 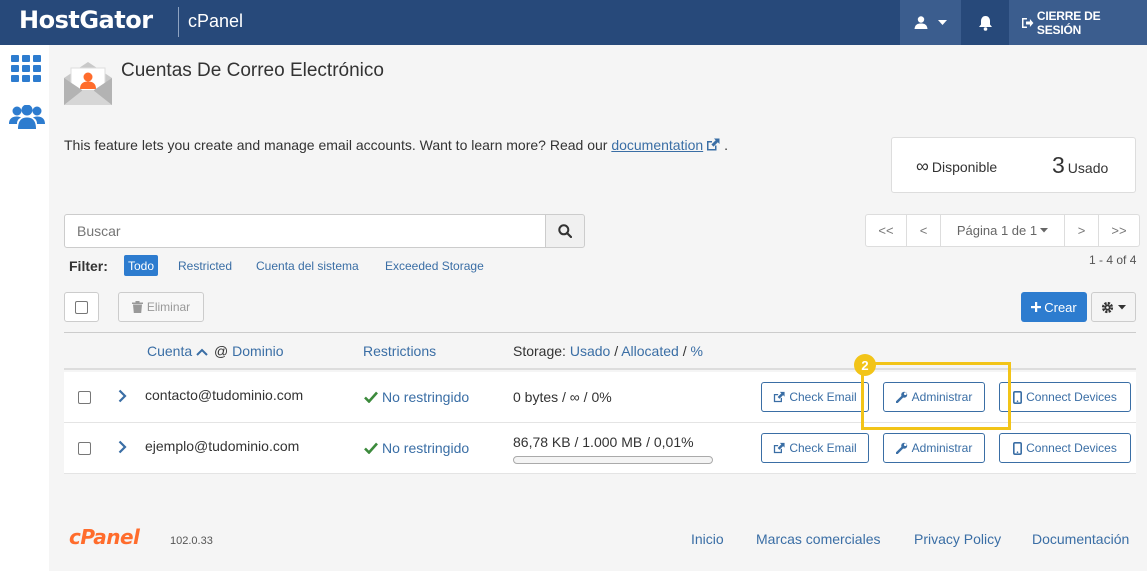 I want to click on col-storage: Storage: Usado / Allocated / %, so click(x=608, y=351).